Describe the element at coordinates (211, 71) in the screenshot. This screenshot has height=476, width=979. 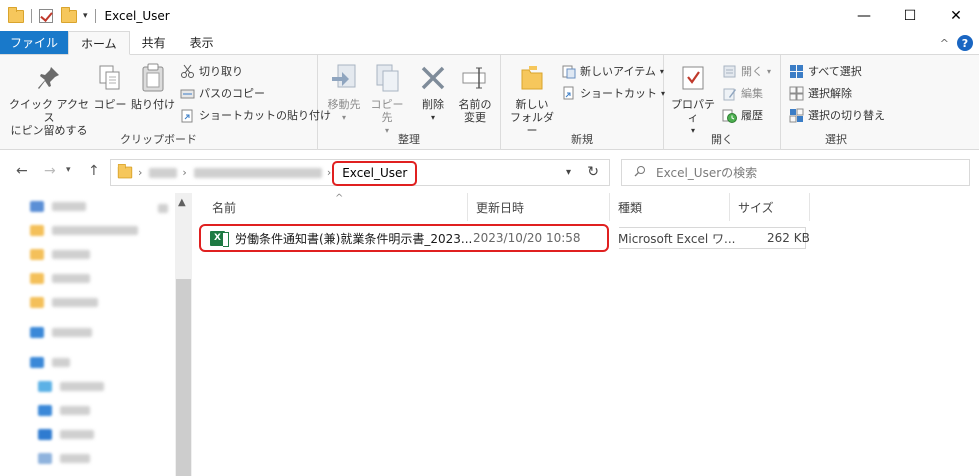
I see `cut-button: 切り取り` at that location.